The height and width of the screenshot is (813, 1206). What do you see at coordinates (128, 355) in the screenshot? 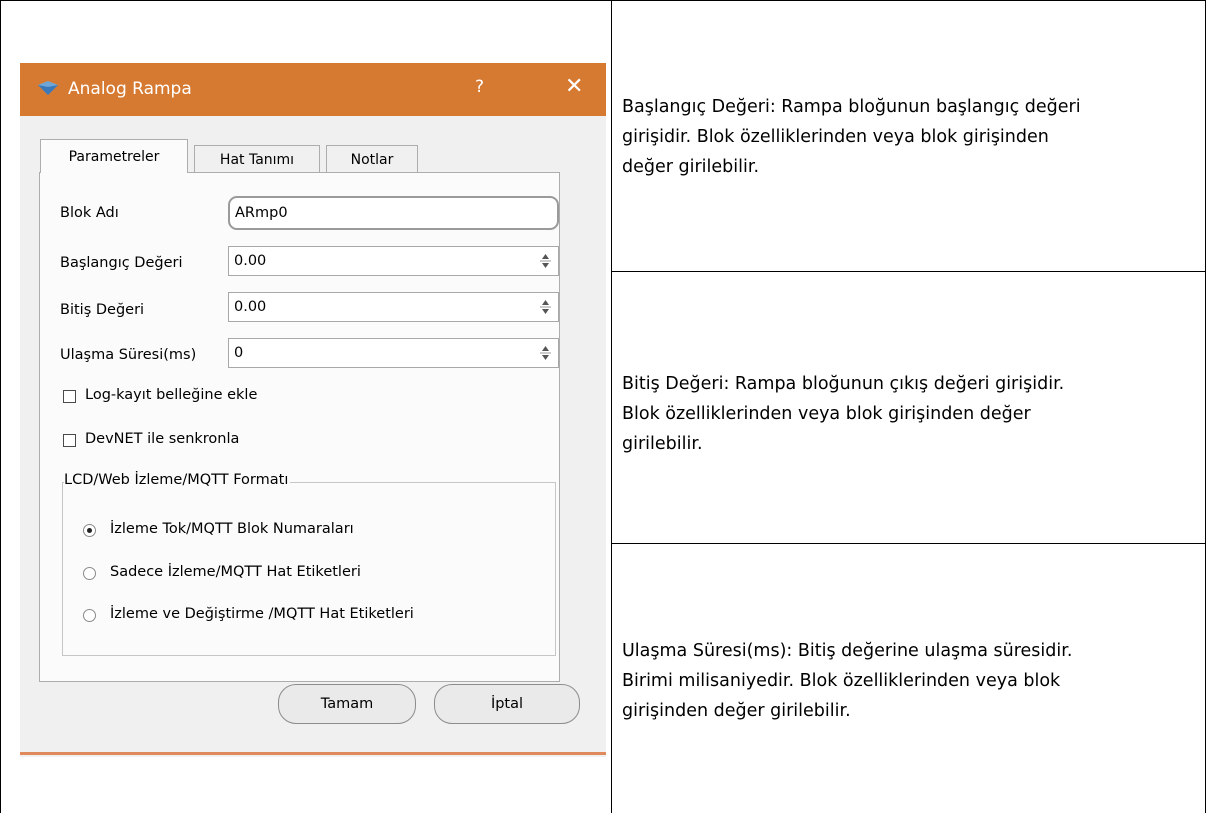
I see `ulasma-label: Ulaşma Süresi(ms)` at bounding box center [128, 355].